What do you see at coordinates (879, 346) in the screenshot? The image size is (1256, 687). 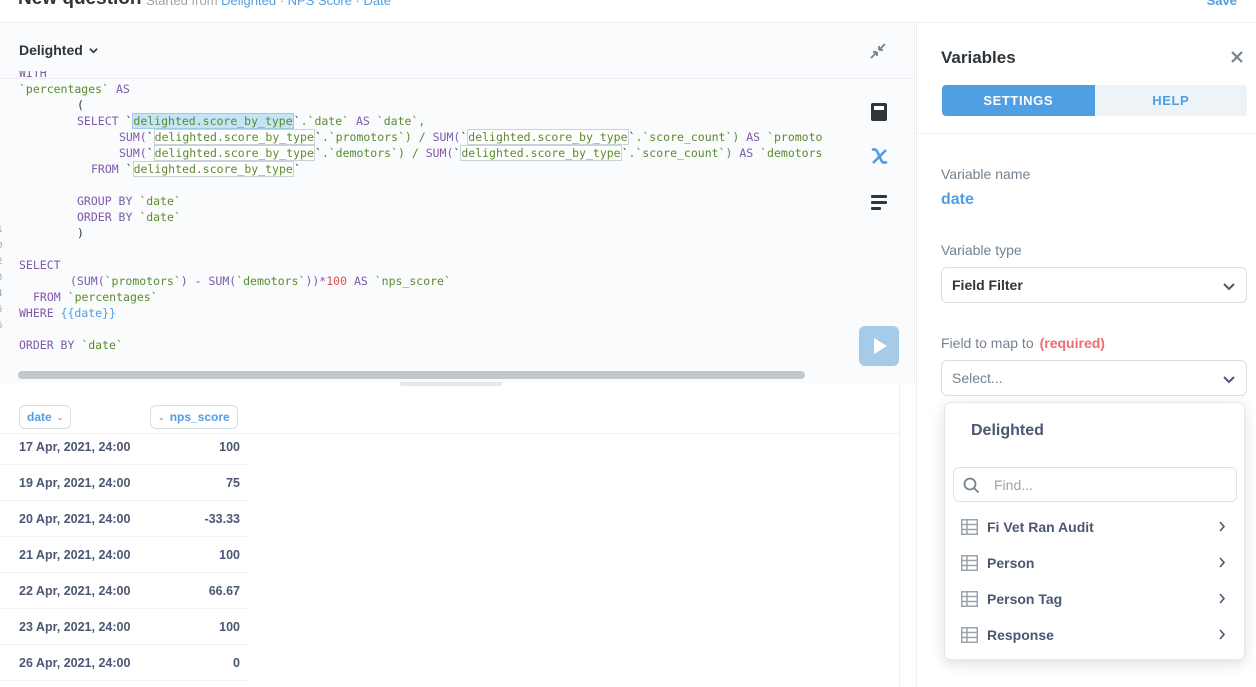 I see `run-query-button` at bounding box center [879, 346].